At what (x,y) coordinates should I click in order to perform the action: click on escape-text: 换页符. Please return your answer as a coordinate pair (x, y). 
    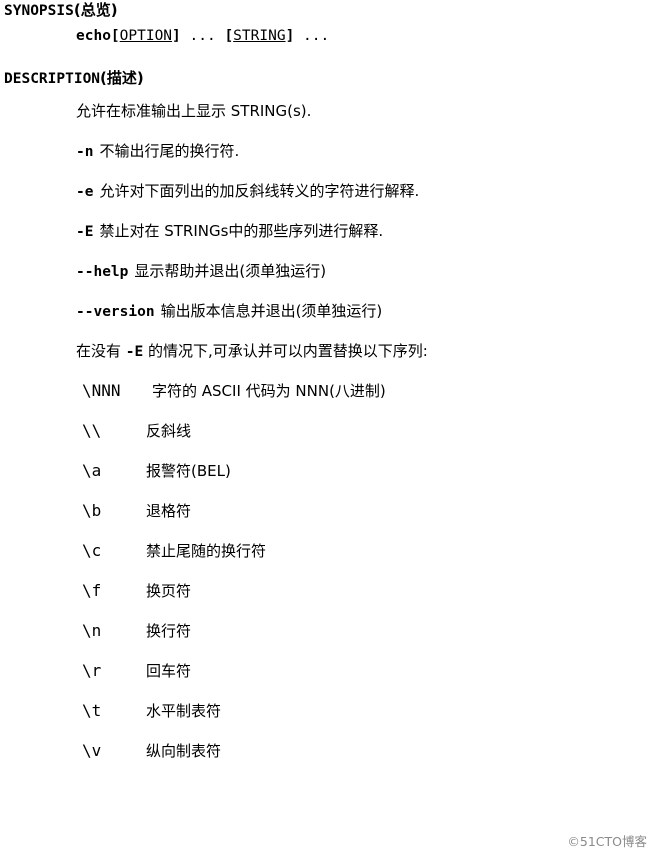
    Looking at the image, I should click on (169, 591).